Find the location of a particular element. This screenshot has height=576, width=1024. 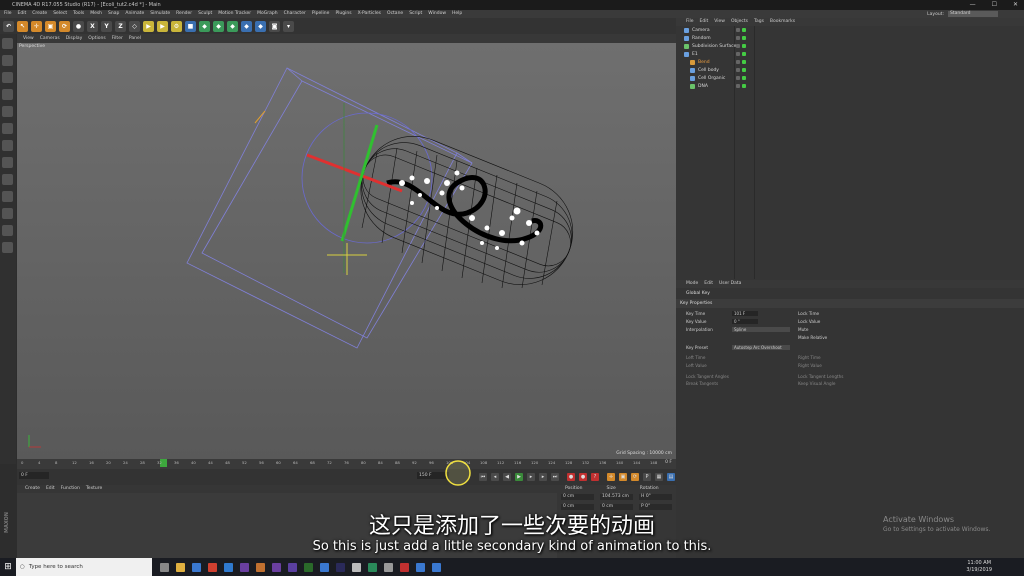

photoshop-icon is located at coordinates (228, 567).